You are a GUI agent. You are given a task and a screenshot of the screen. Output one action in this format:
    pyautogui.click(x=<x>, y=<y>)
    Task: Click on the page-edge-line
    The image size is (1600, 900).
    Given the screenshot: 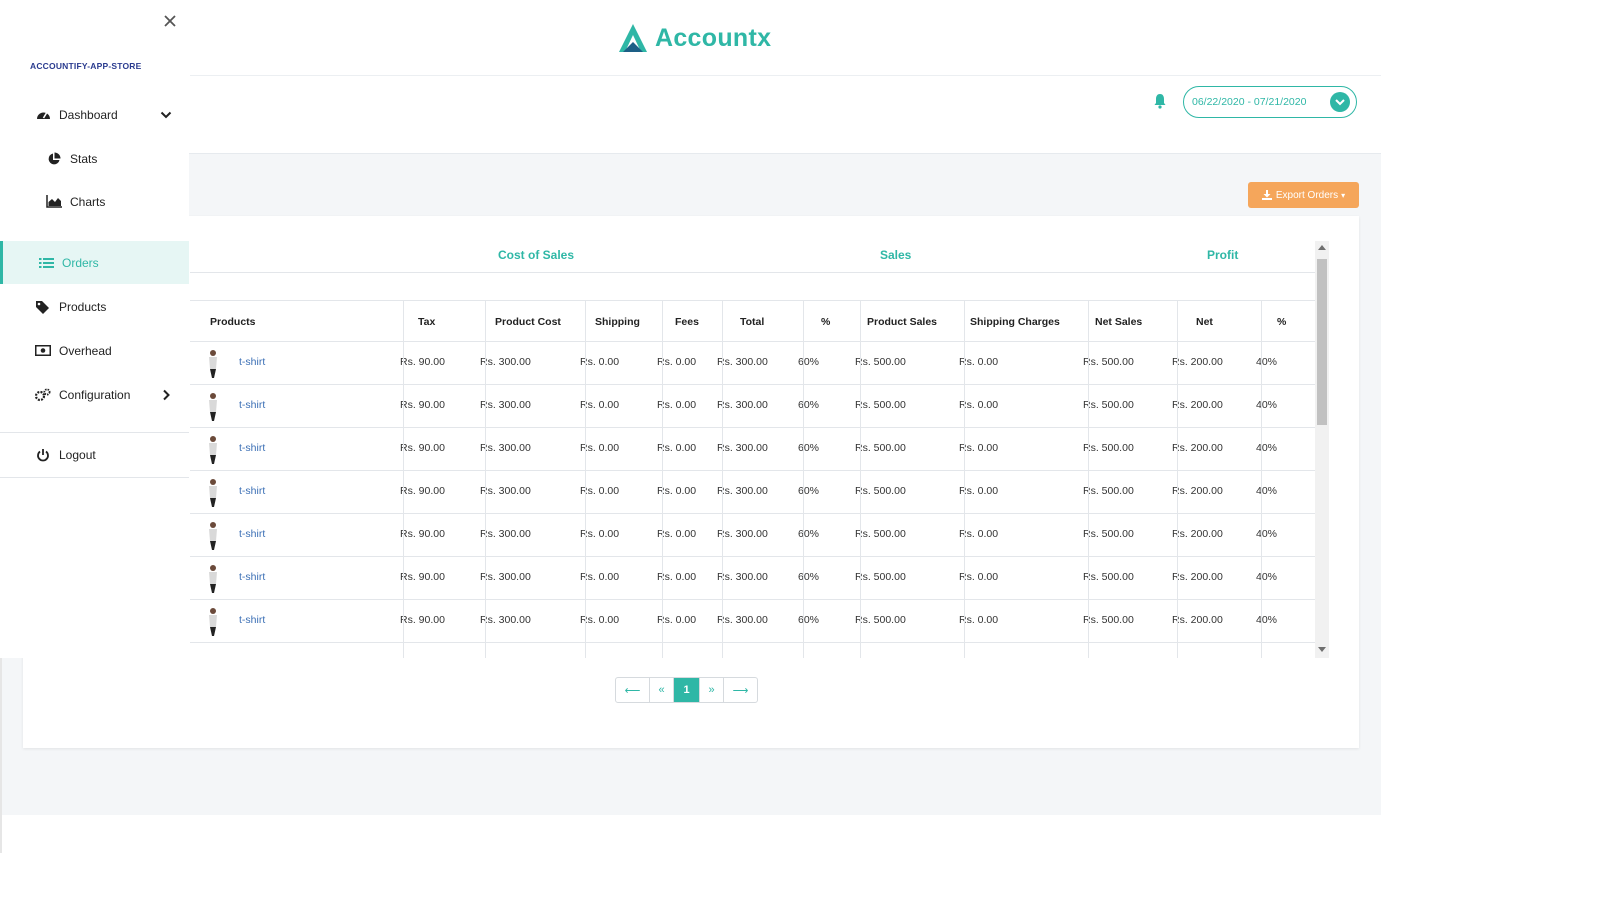 What is the action you would take?
    pyautogui.click(x=1, y=755)
    